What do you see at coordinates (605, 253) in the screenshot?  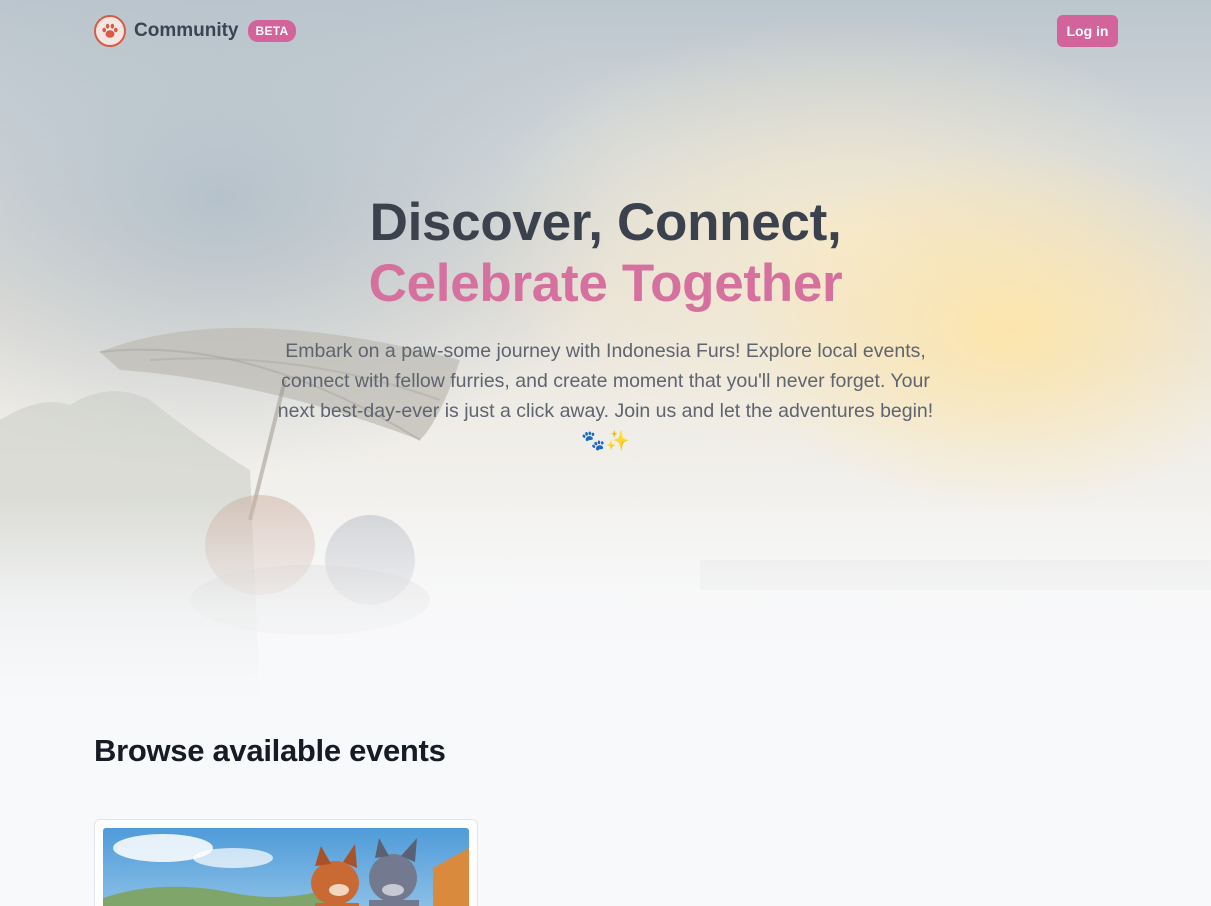 I see `hero-title: Discover, Connect, Celebrate Together` at bounding box center [605, 253].